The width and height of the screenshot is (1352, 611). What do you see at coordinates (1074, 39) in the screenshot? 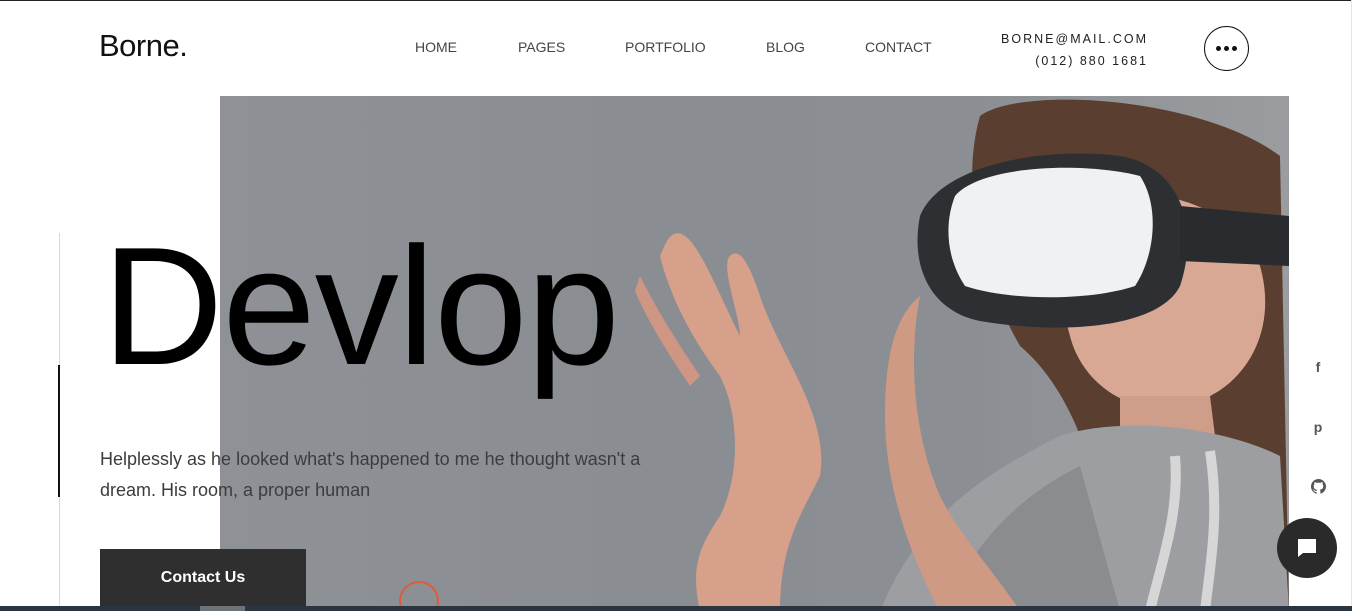
I see `header-email: BORNE@MAIL.COM` at bounding box center [1074, 39].